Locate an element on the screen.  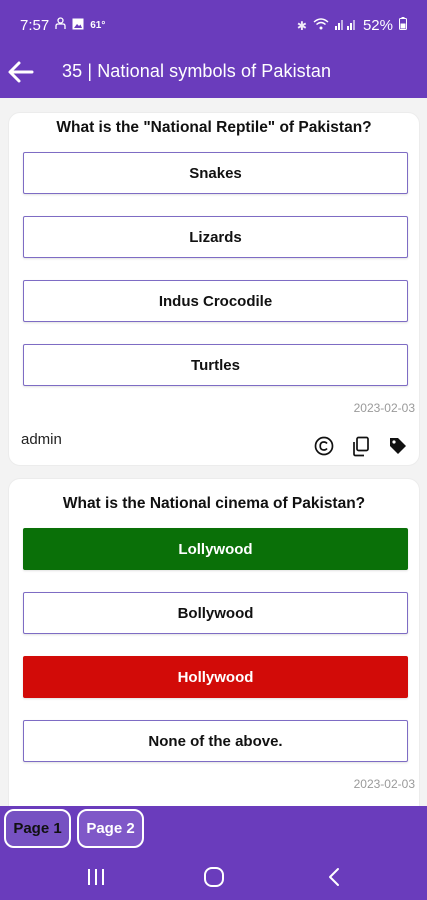
tag-icon is located at coordinates (398, 446).